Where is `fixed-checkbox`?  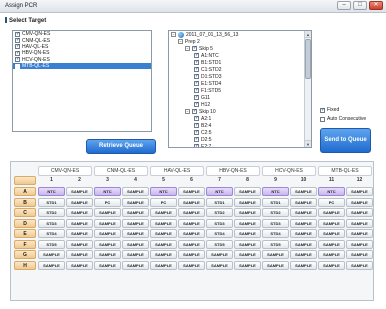 fixed-checkbox is located at coordinates (322, 110).